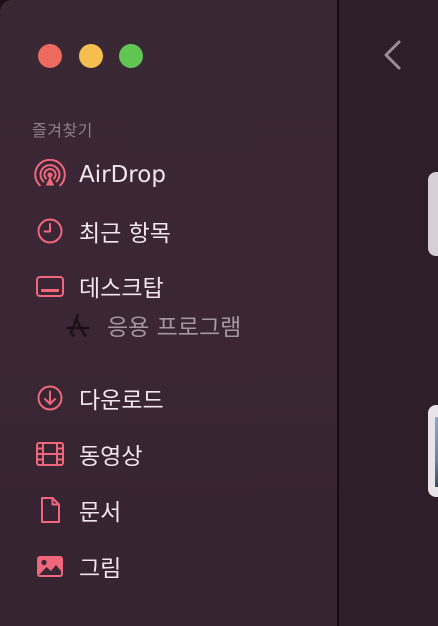 This screenshot has height=626, width=438. I want to click on sidebar-item-documents: 문서, so click(168, 510).